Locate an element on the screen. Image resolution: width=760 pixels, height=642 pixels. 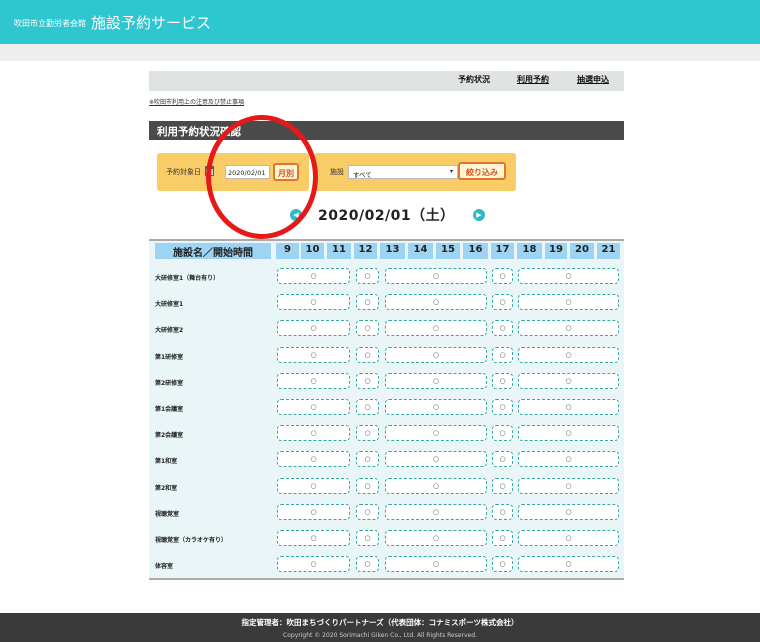
column-header-hour: 16 is located at coordinates (475, 251).